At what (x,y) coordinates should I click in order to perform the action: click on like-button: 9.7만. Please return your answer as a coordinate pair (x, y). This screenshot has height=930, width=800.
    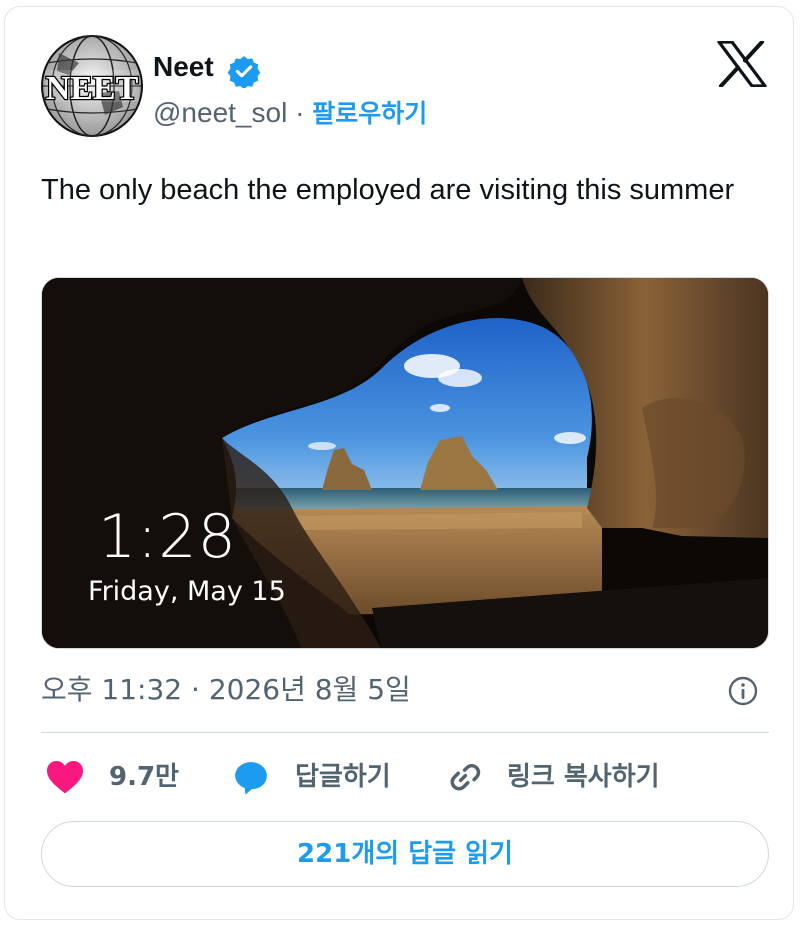
    Looking at the image, I should click on (116, 777).